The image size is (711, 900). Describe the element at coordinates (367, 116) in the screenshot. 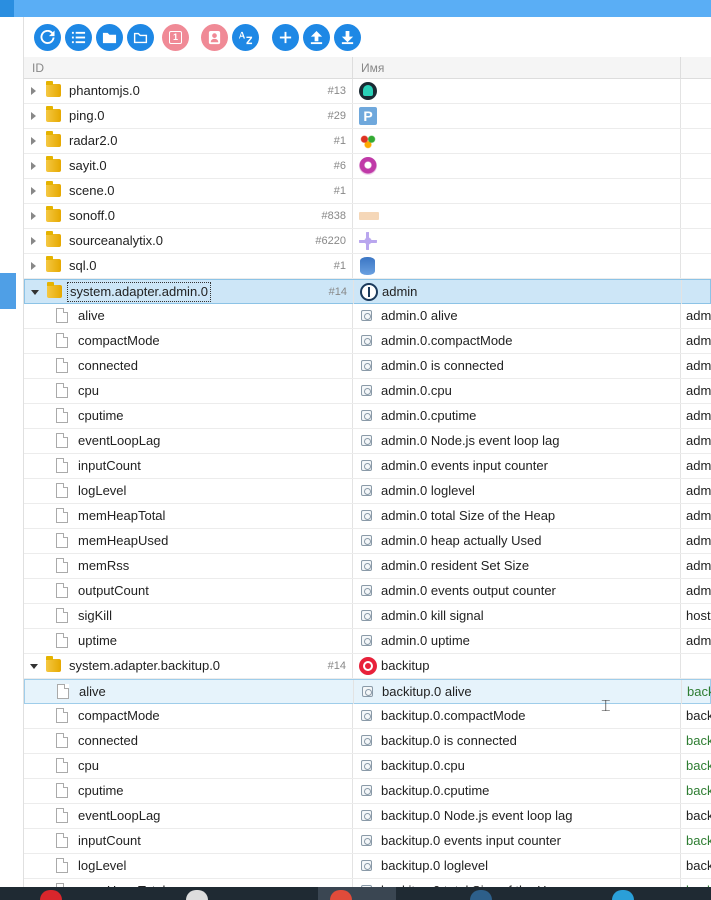

I see `adapter-row: ping.0 #29 P` at that location.